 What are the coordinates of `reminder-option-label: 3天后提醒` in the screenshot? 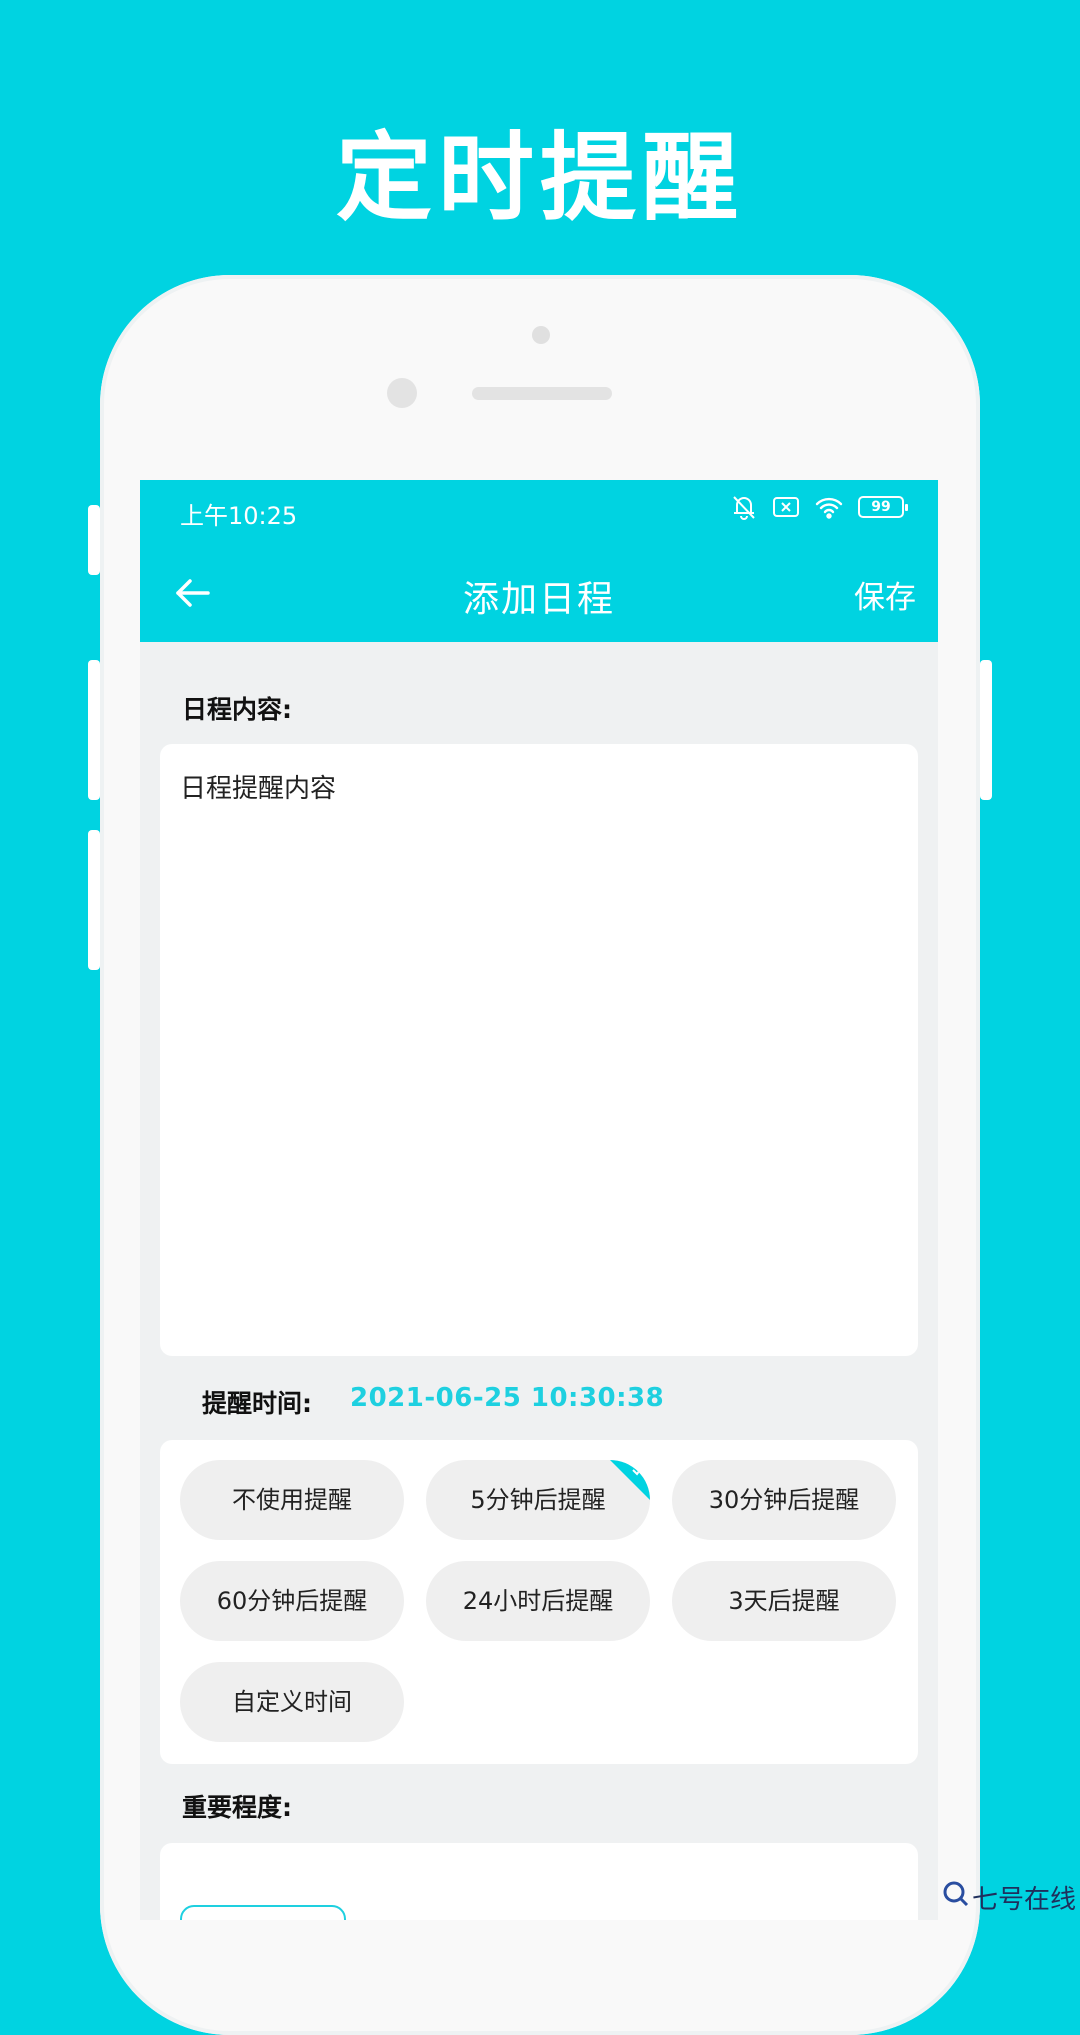 It's located at (784, 1601).